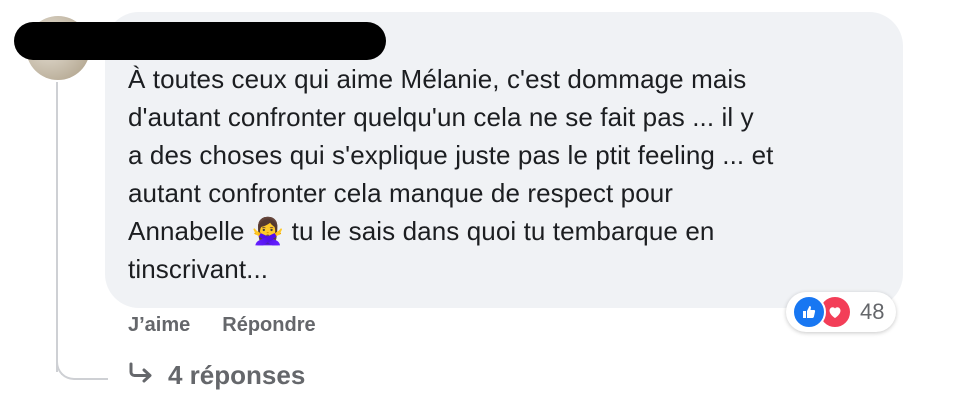 Image resolution: width=980 pixels, height=401 pixels. Describe the element at coordinates (159, 325) in the screenshot. I see `like-button: J’aime` at that location.